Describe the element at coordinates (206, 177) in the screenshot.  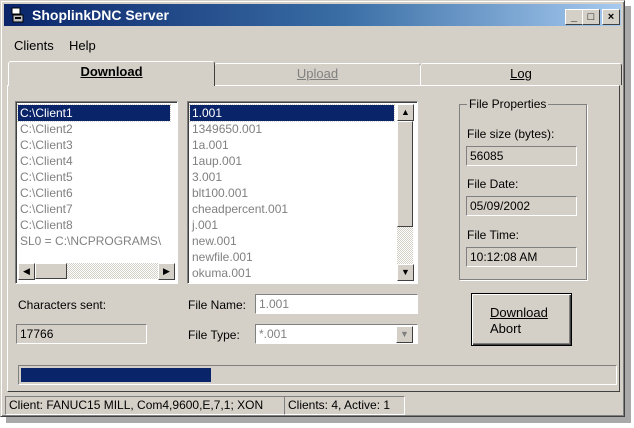
I see `file-item: 3.001` at that location.